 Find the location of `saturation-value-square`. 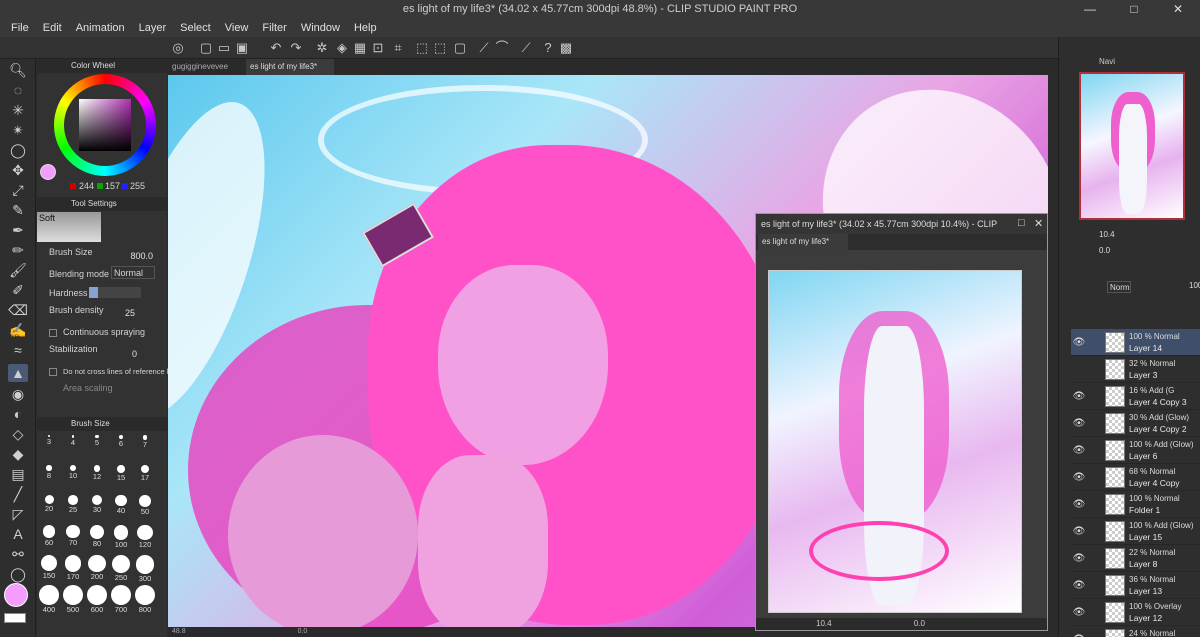

saturation-value-square is located at coordinates (105, 125).